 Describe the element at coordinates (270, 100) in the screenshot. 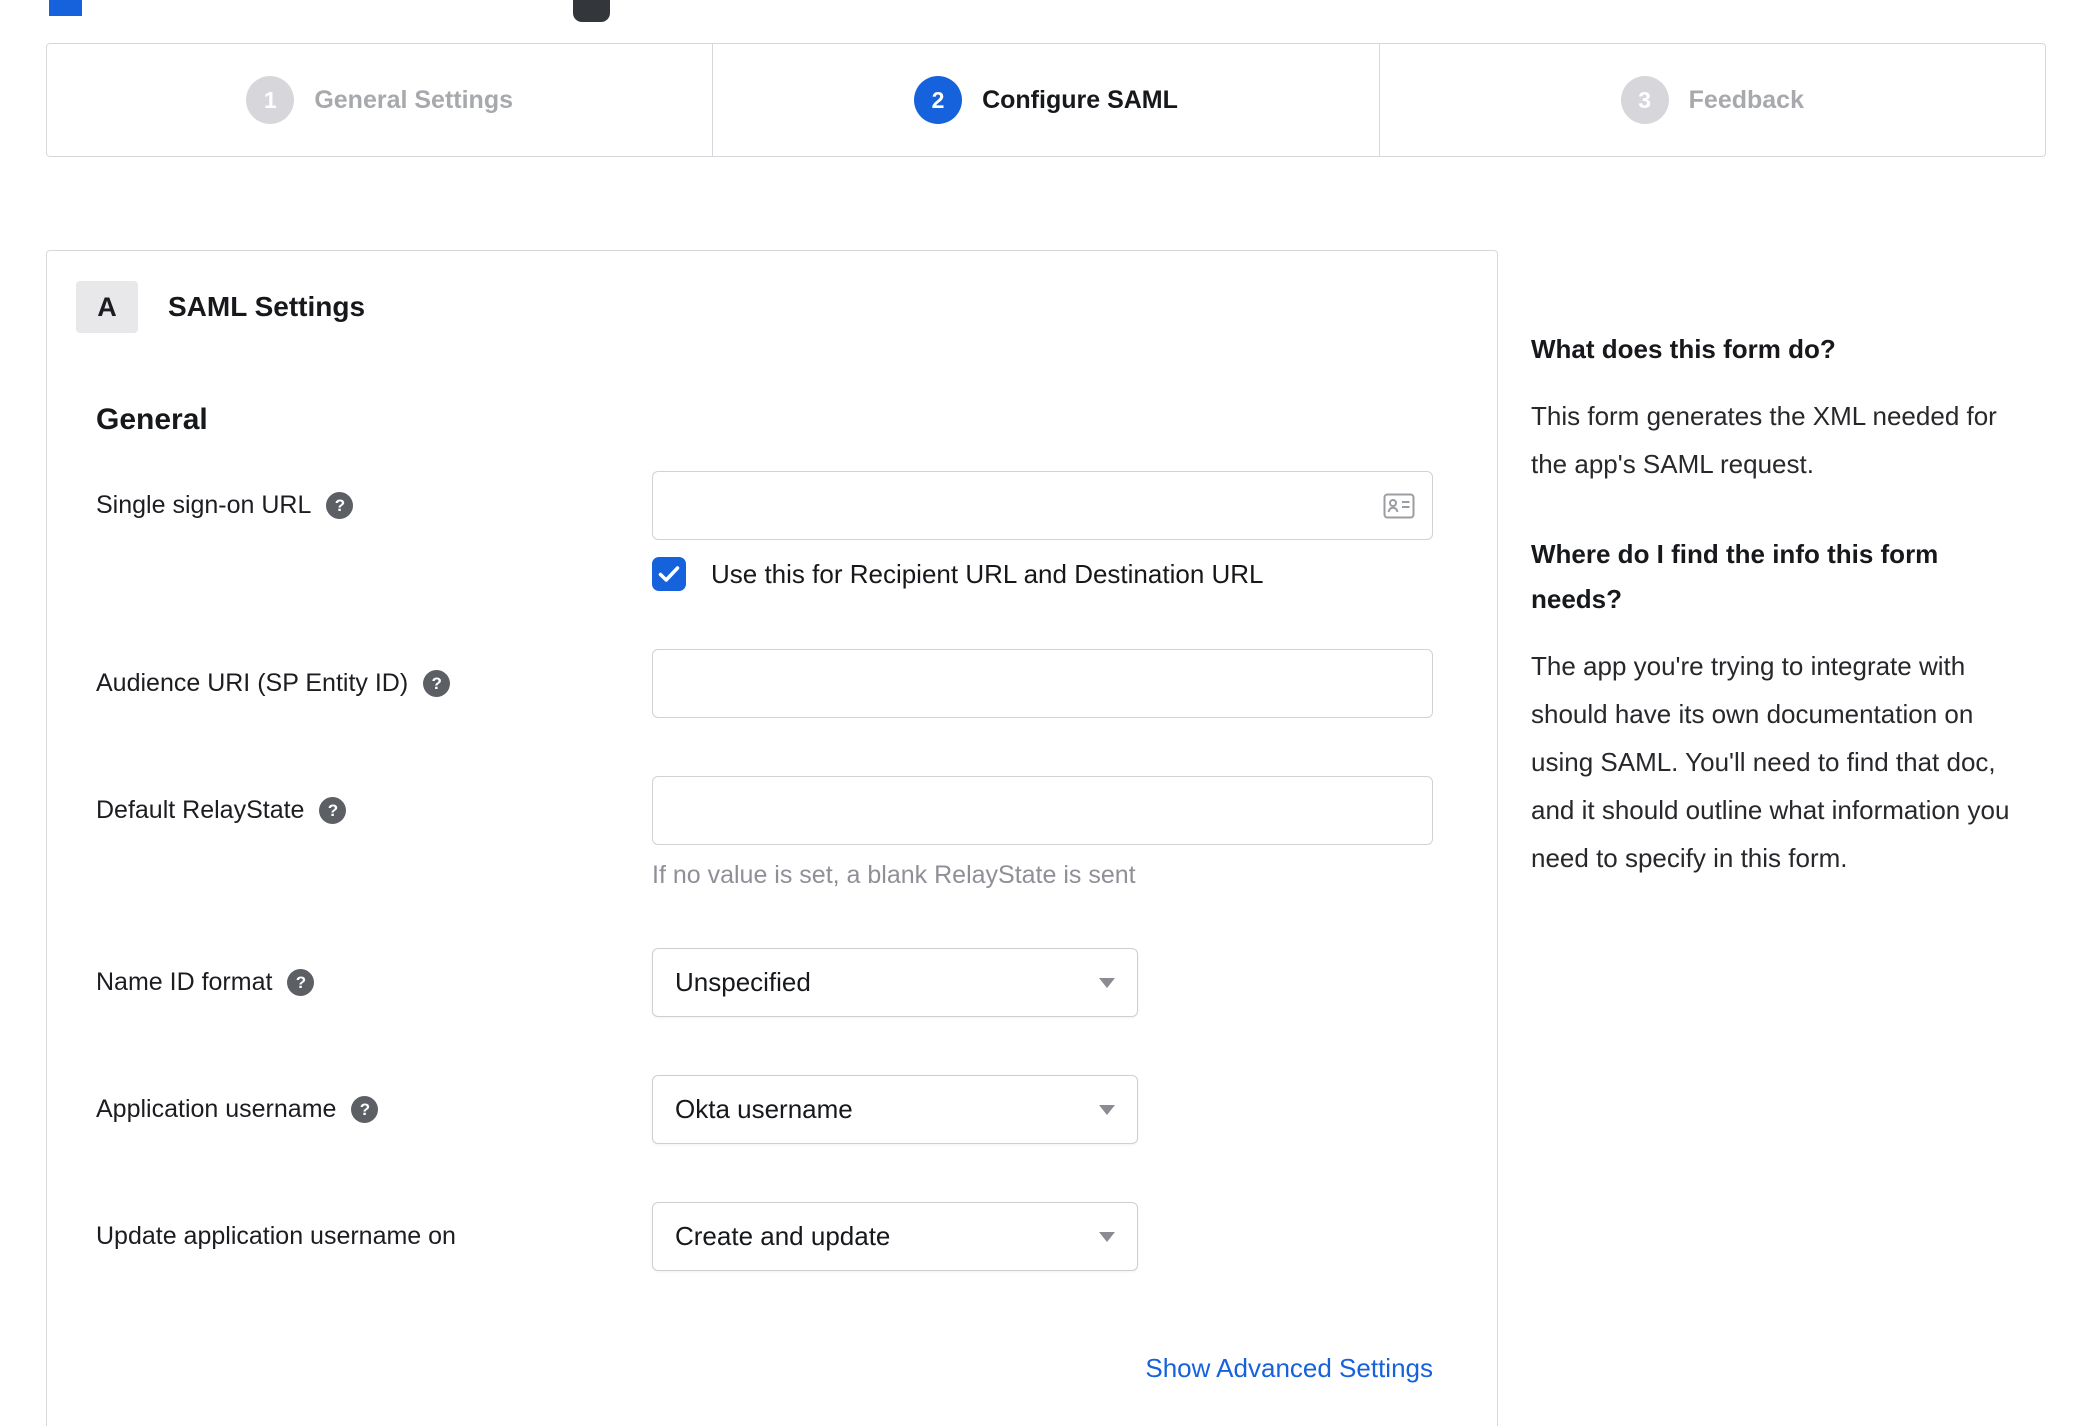

I see `step-number-badge: 1` at that location.